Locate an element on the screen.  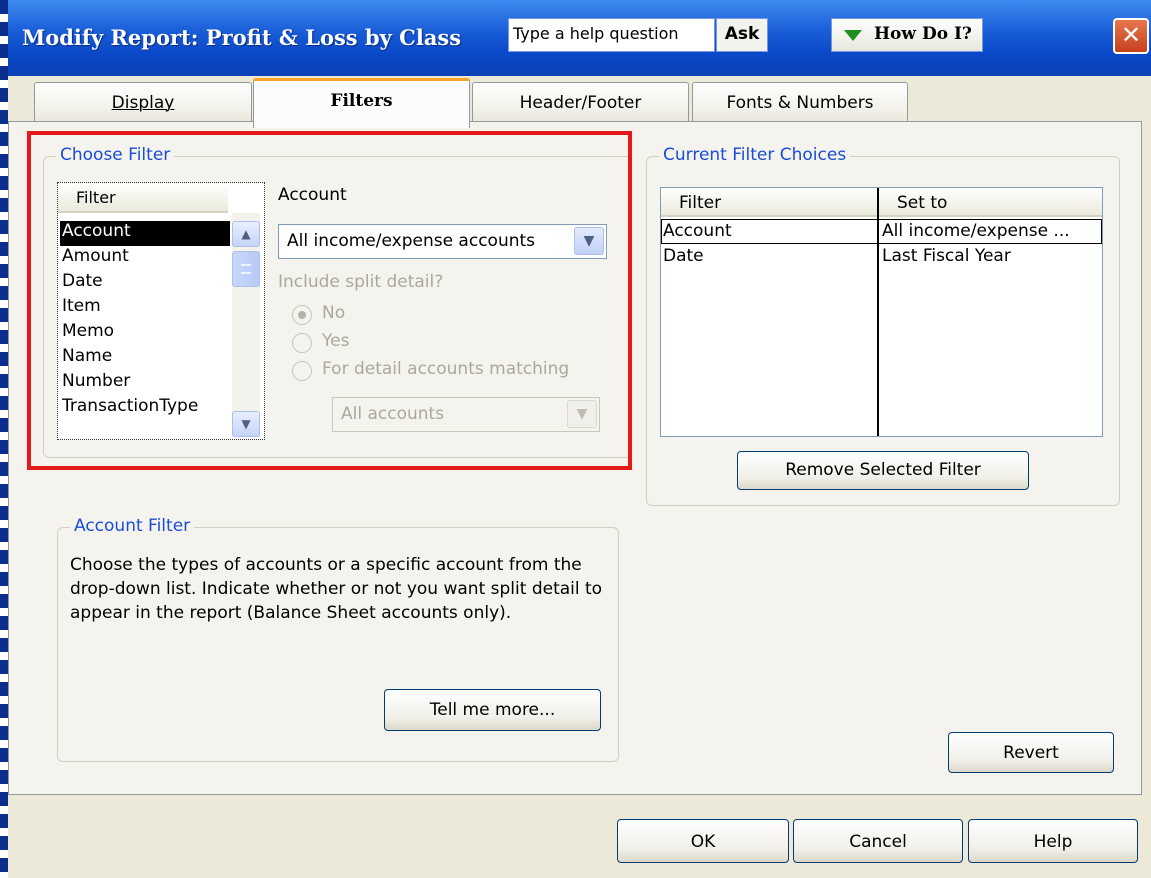
grip-icon is located at coordinates (246, 269).